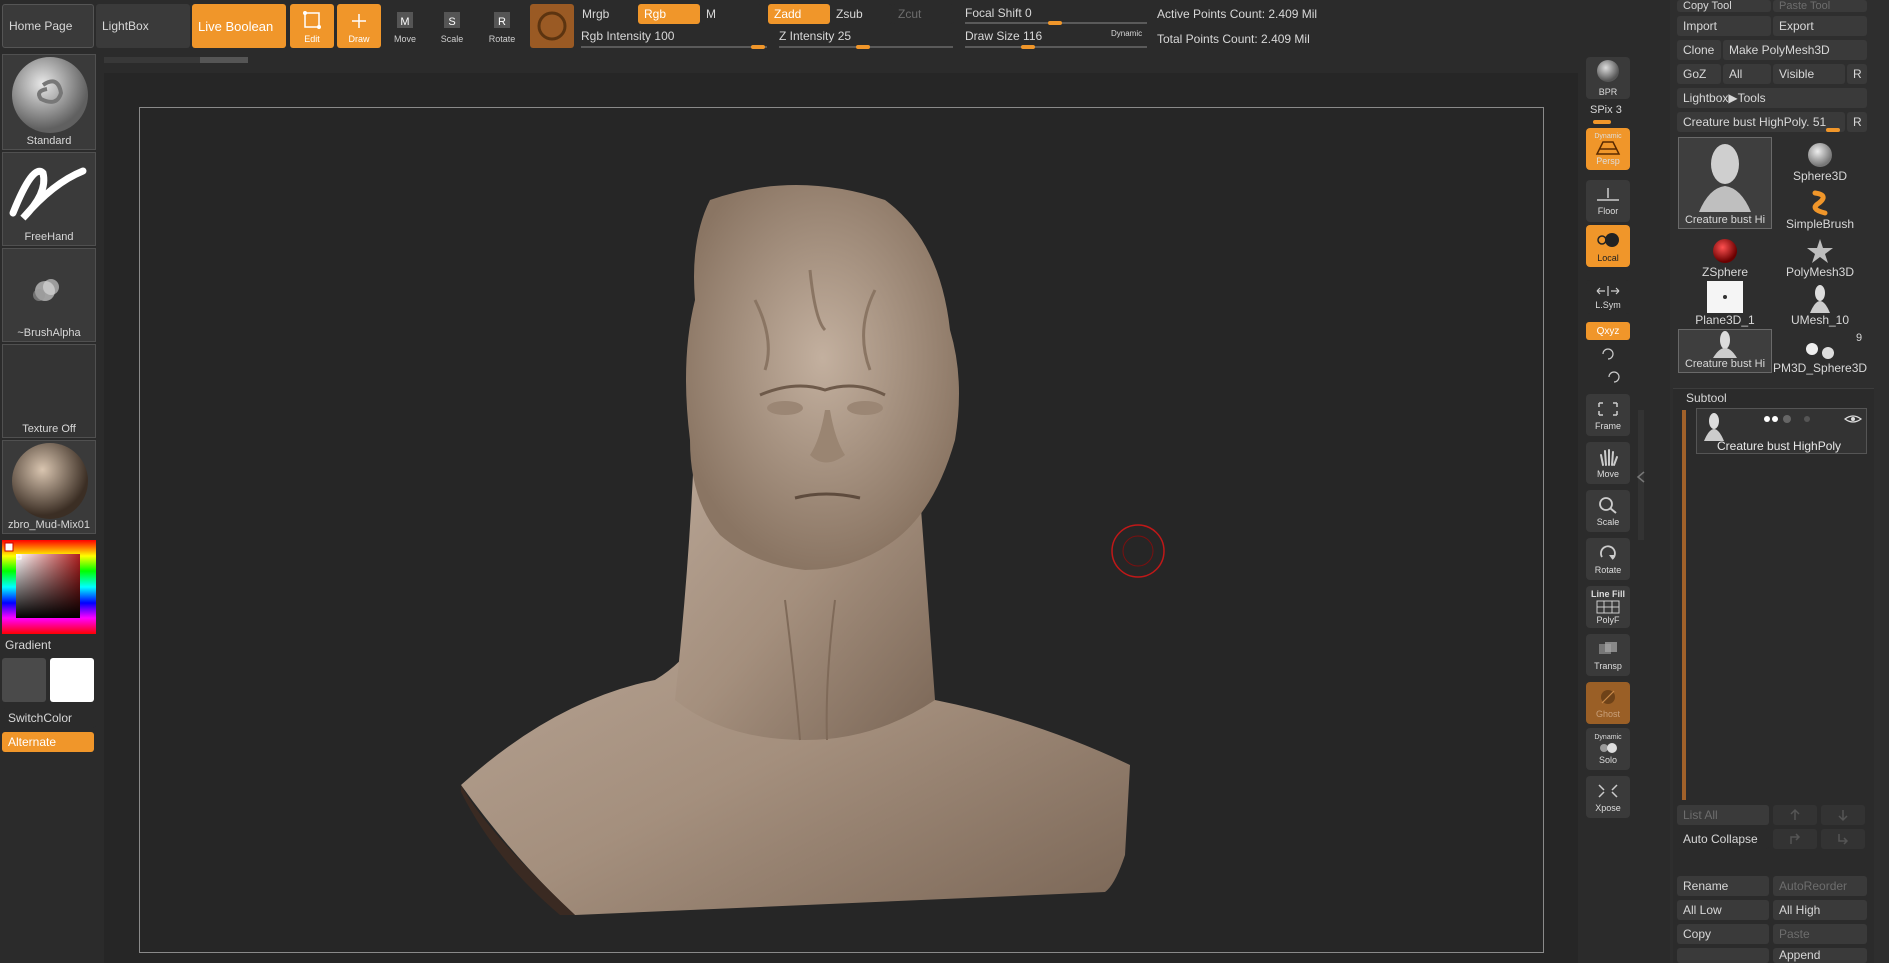 The image size is (1889, 963). I want to click on all-low-button: All Low, so click(1723, 910).